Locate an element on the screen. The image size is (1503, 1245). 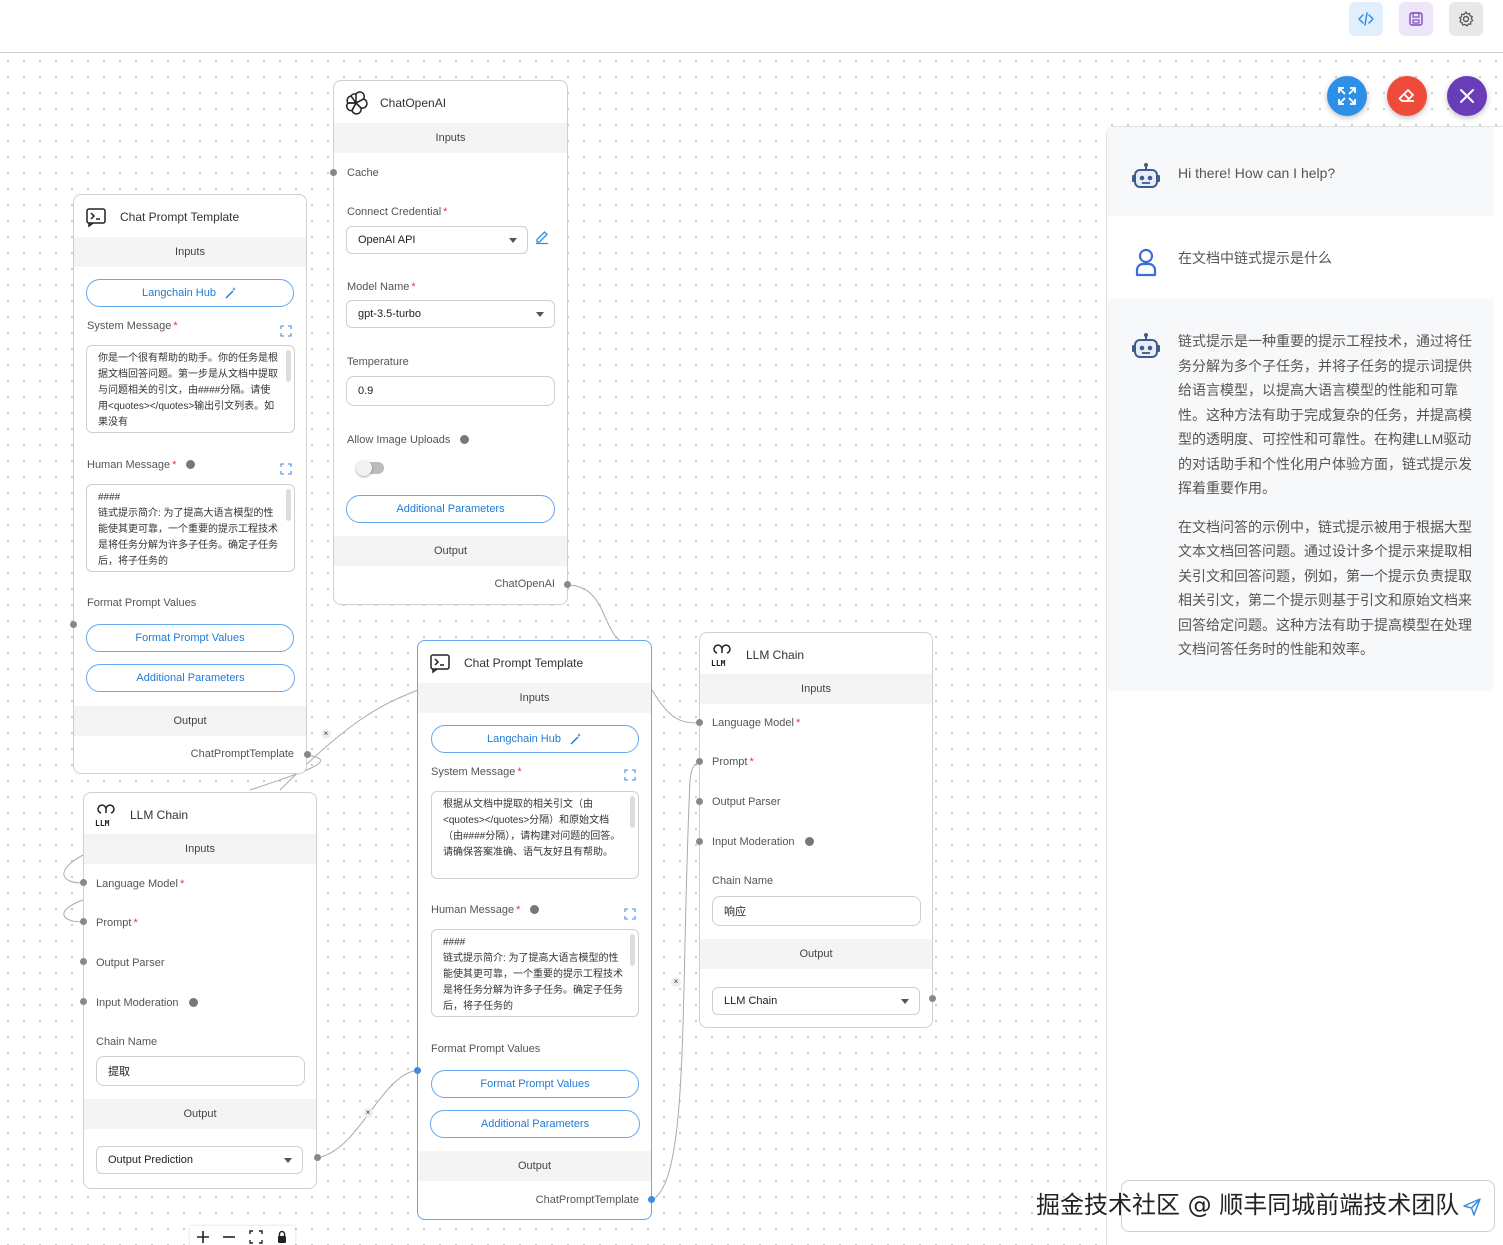
temperature-input: 0.9 is located at coordinates (450, 391).